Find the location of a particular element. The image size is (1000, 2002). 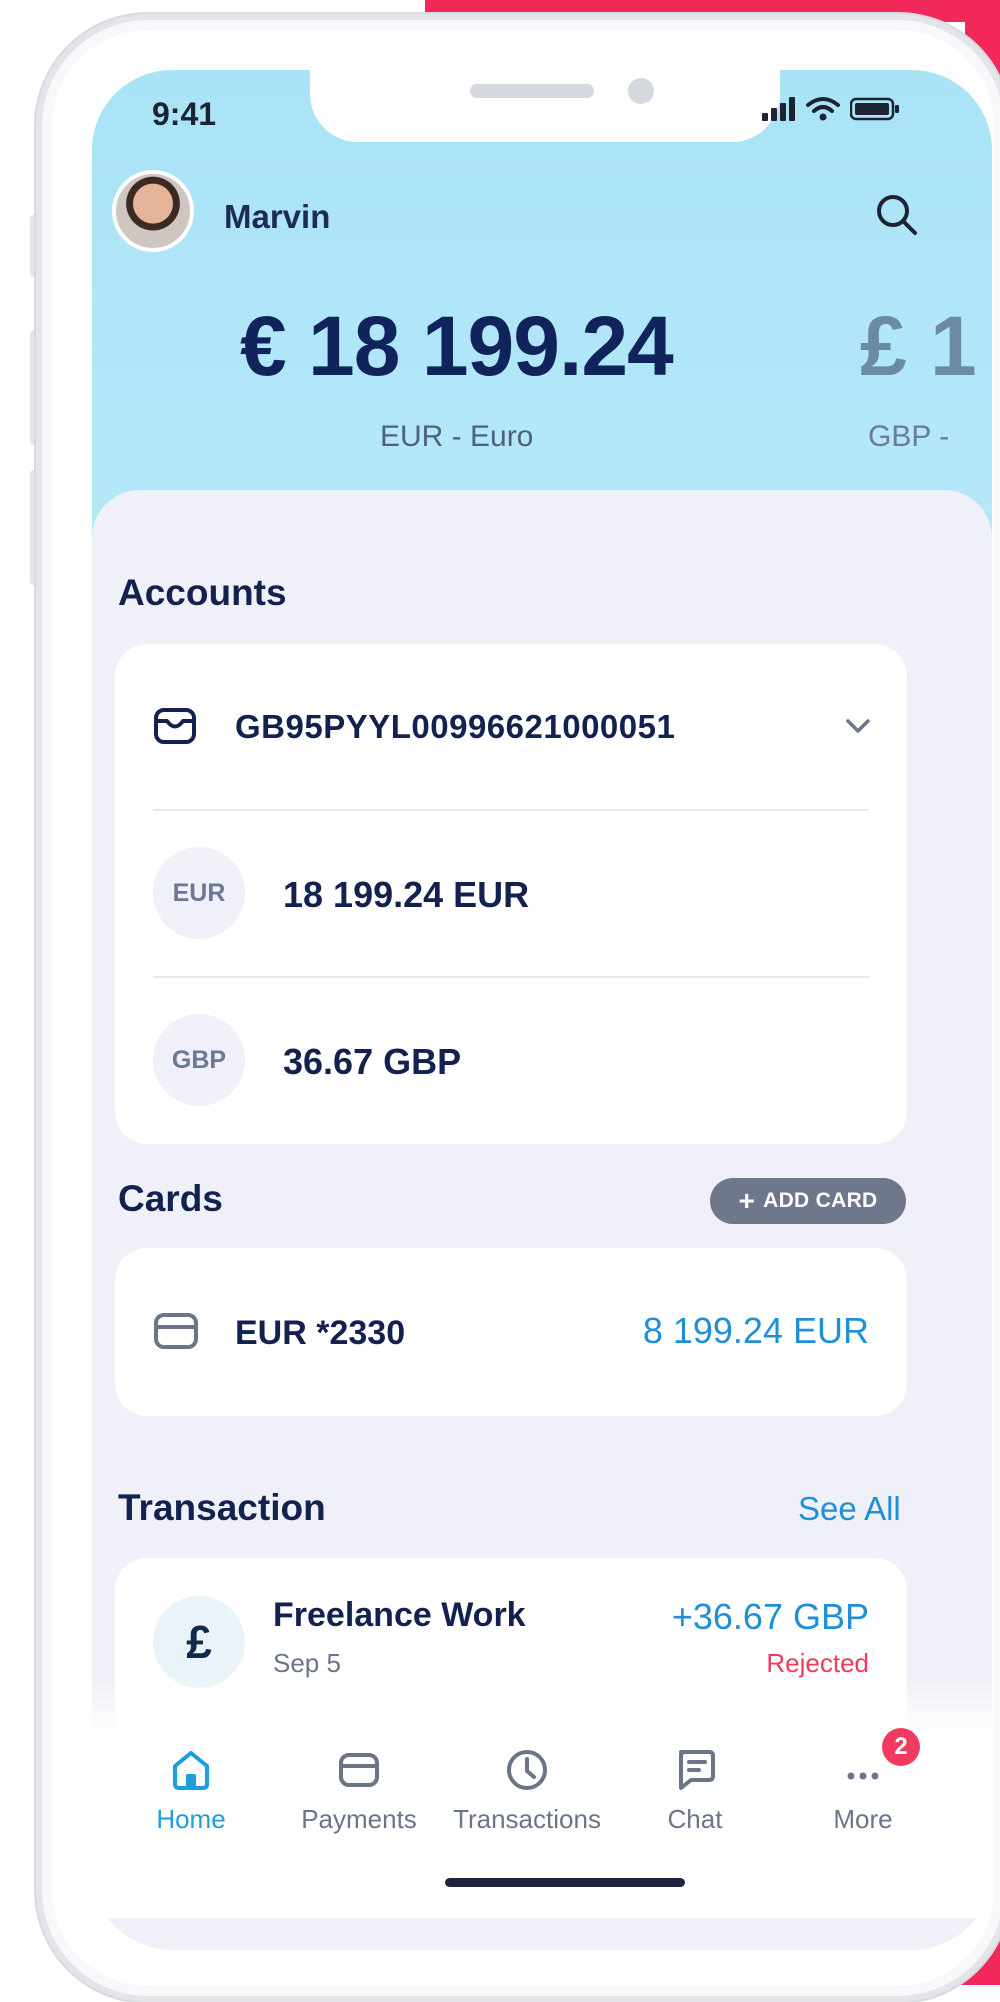

account-balance: 18 199.24 EUR is located at coordinates (406, 894).